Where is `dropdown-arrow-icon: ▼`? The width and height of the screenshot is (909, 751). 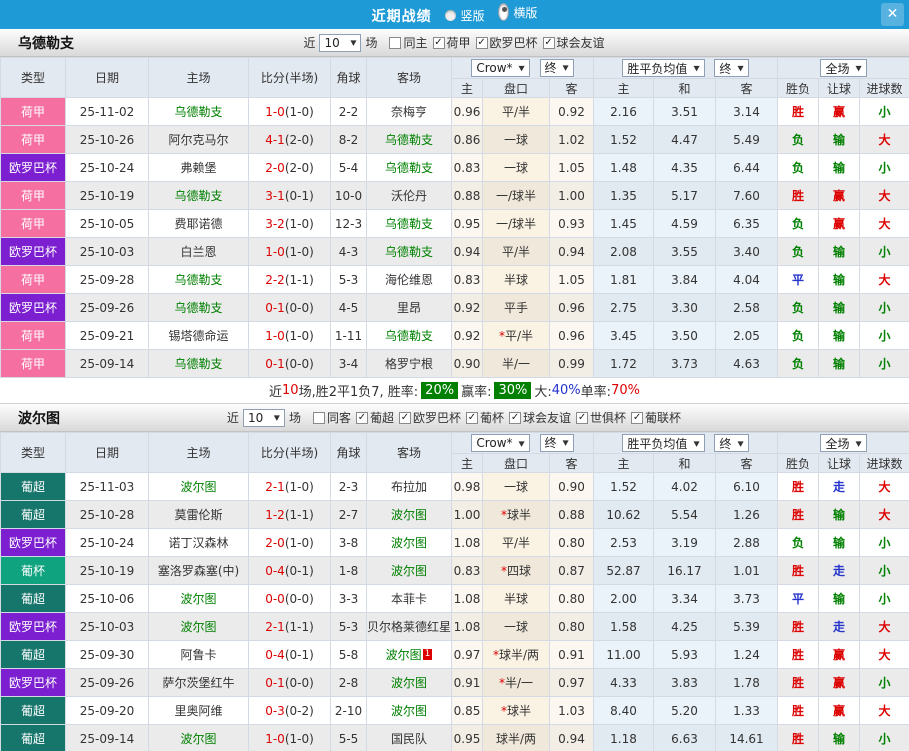
dropdown-arrow-icon: ▼ is located at coordinates (696, 68).